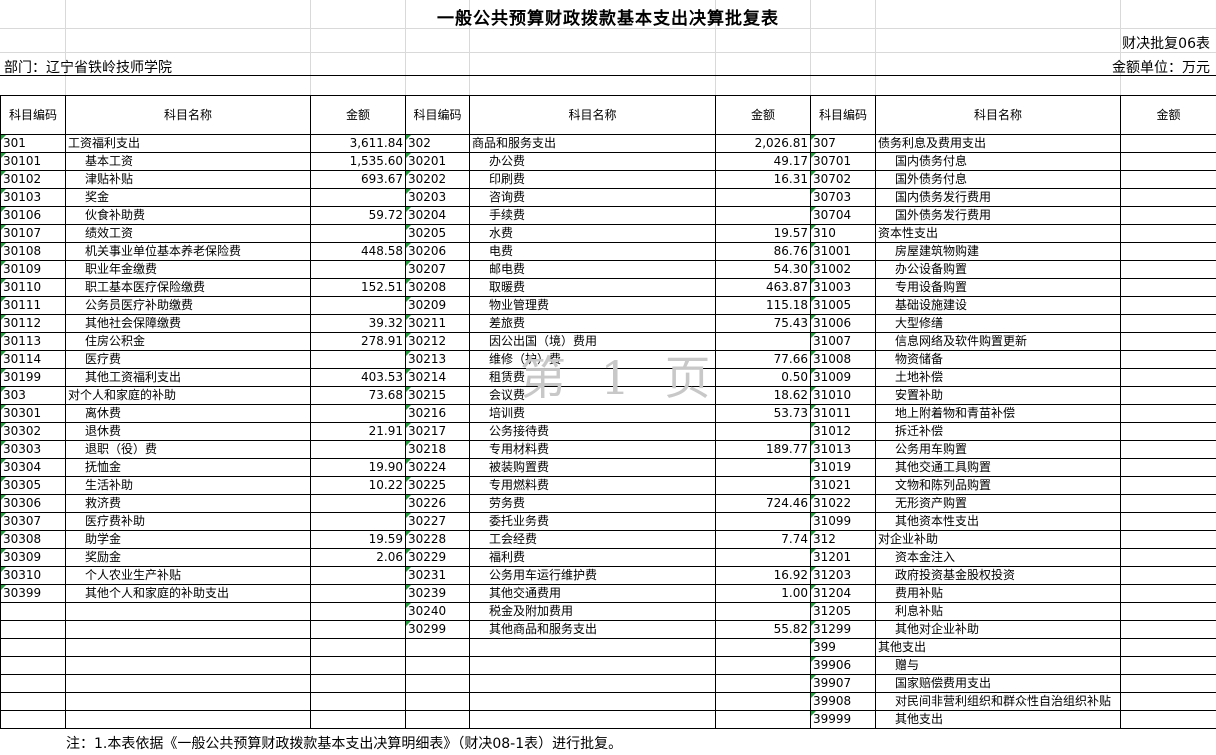  Describe the element at coordinates (843, 269) in the screenshot. I see `subject-code-cell: 31002` at that location.